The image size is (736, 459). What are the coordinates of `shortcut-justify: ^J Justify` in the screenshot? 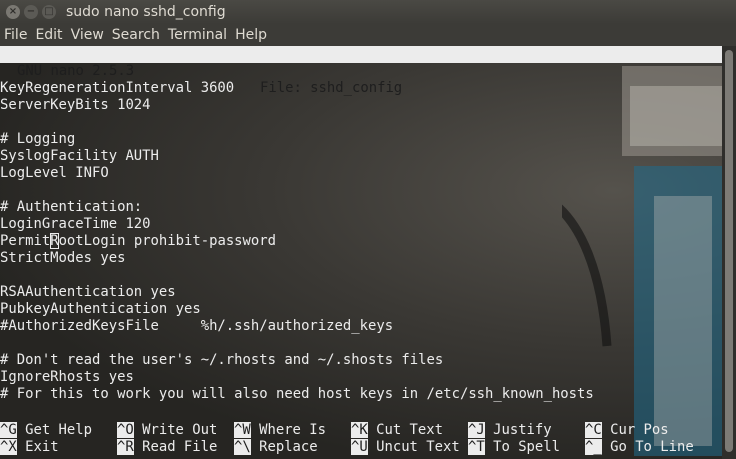 It's located at (510, 430).